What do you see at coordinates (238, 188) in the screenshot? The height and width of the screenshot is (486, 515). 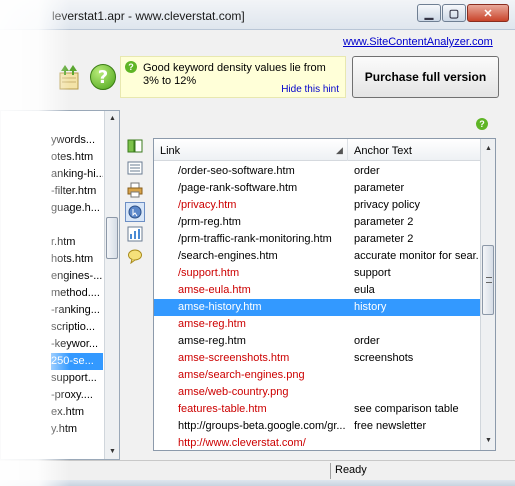 I see `link-cell: /page-rank-software.htm` at bounding box center [238, 188].